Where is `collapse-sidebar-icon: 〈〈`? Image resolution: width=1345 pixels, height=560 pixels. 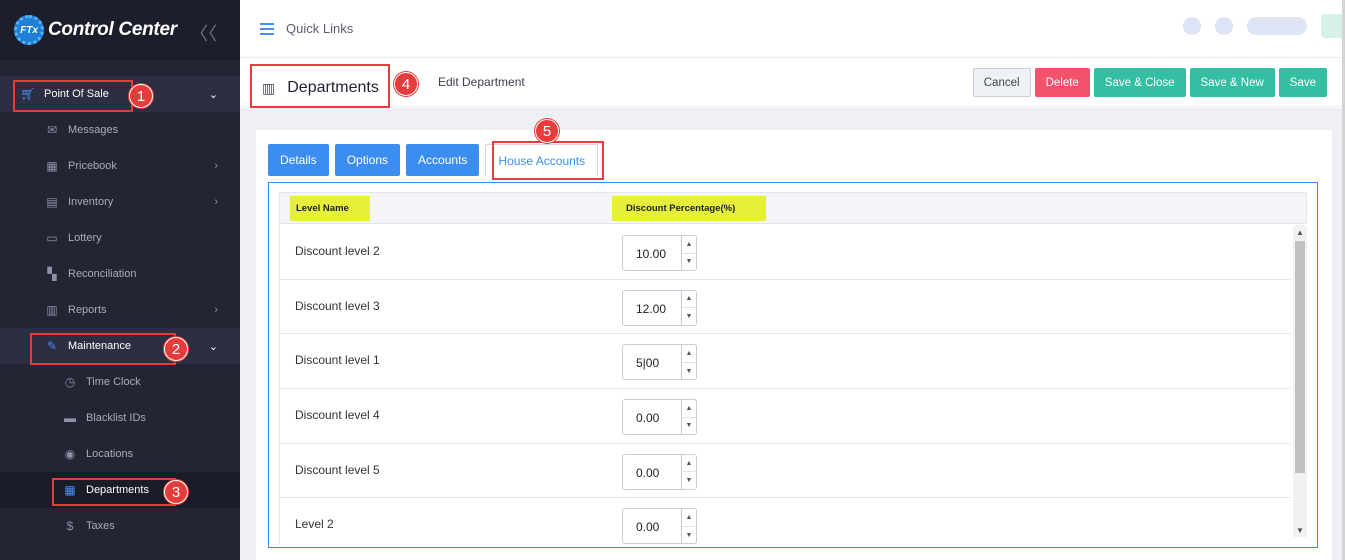
collapse-sidebar-icon: 〈〈 is located at coordinates (203, 33).